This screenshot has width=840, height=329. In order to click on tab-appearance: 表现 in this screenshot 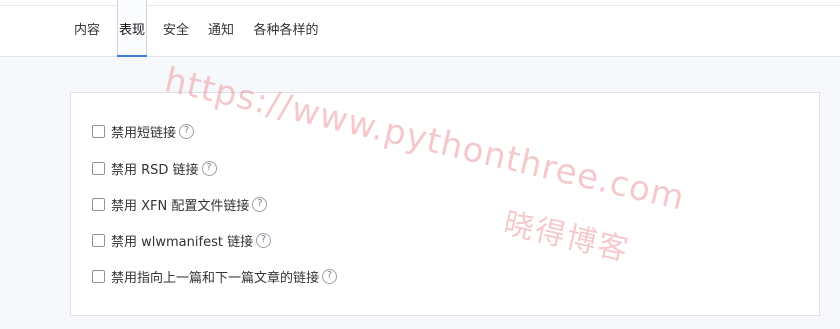, I will do `click(132, 28)`.